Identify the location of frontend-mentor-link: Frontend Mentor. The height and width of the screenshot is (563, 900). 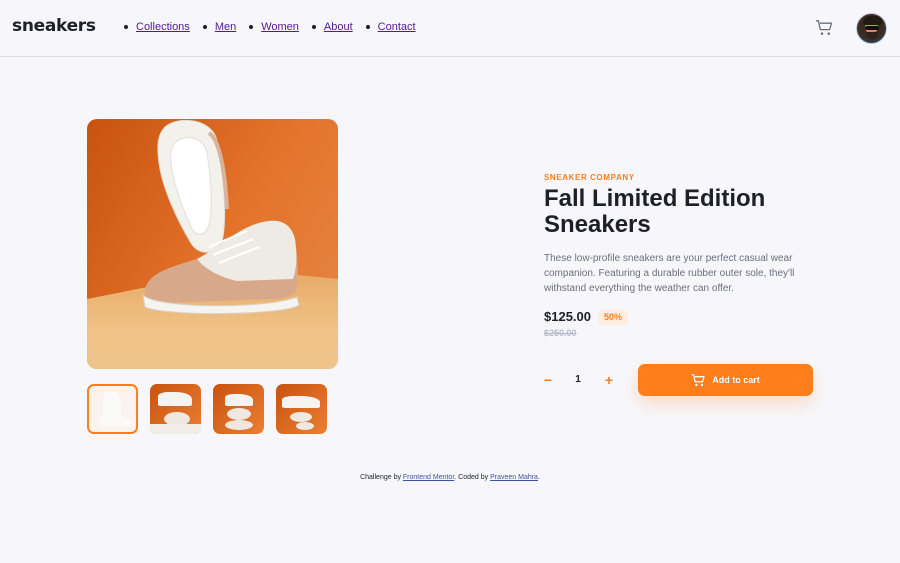
(428, 477).